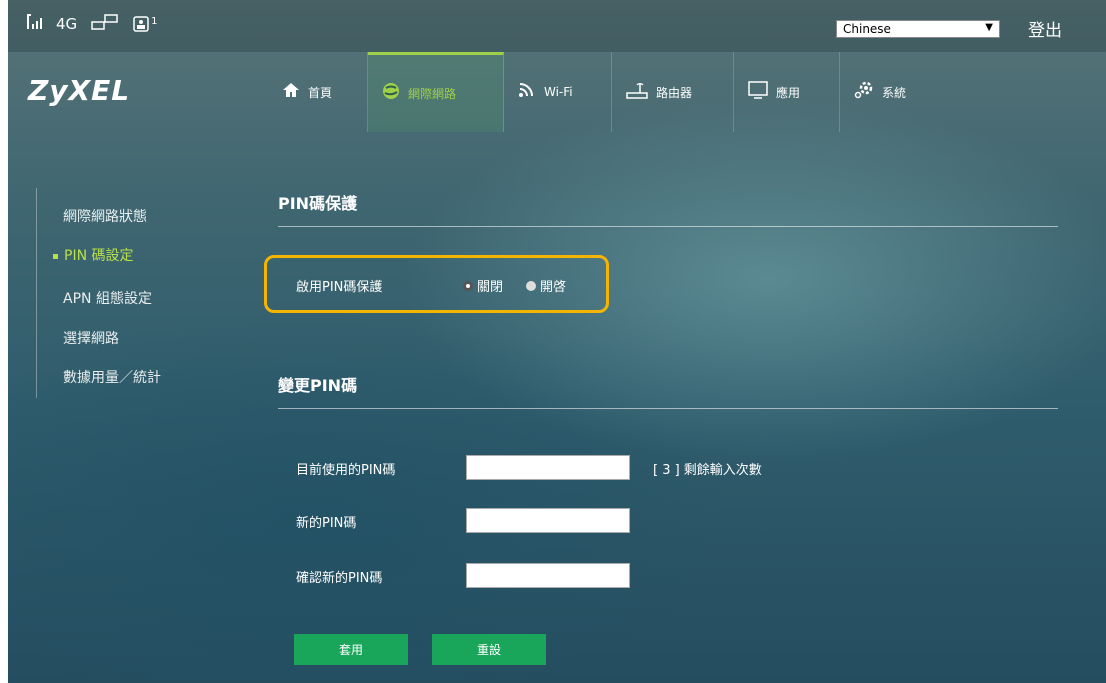 The width and height of the screenshot is (1106, 683). What do you see at coordinates (291, 92) in the screenshot?
I see `home-icon` at bounding box center [291, 92].